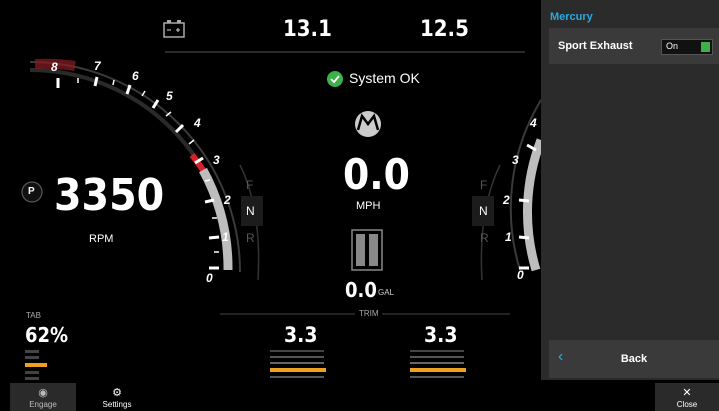  What do you see at coordinates (109, 195) in the screenshot?
I see `rpm-value: 3350` at bounding box center [109, 195].